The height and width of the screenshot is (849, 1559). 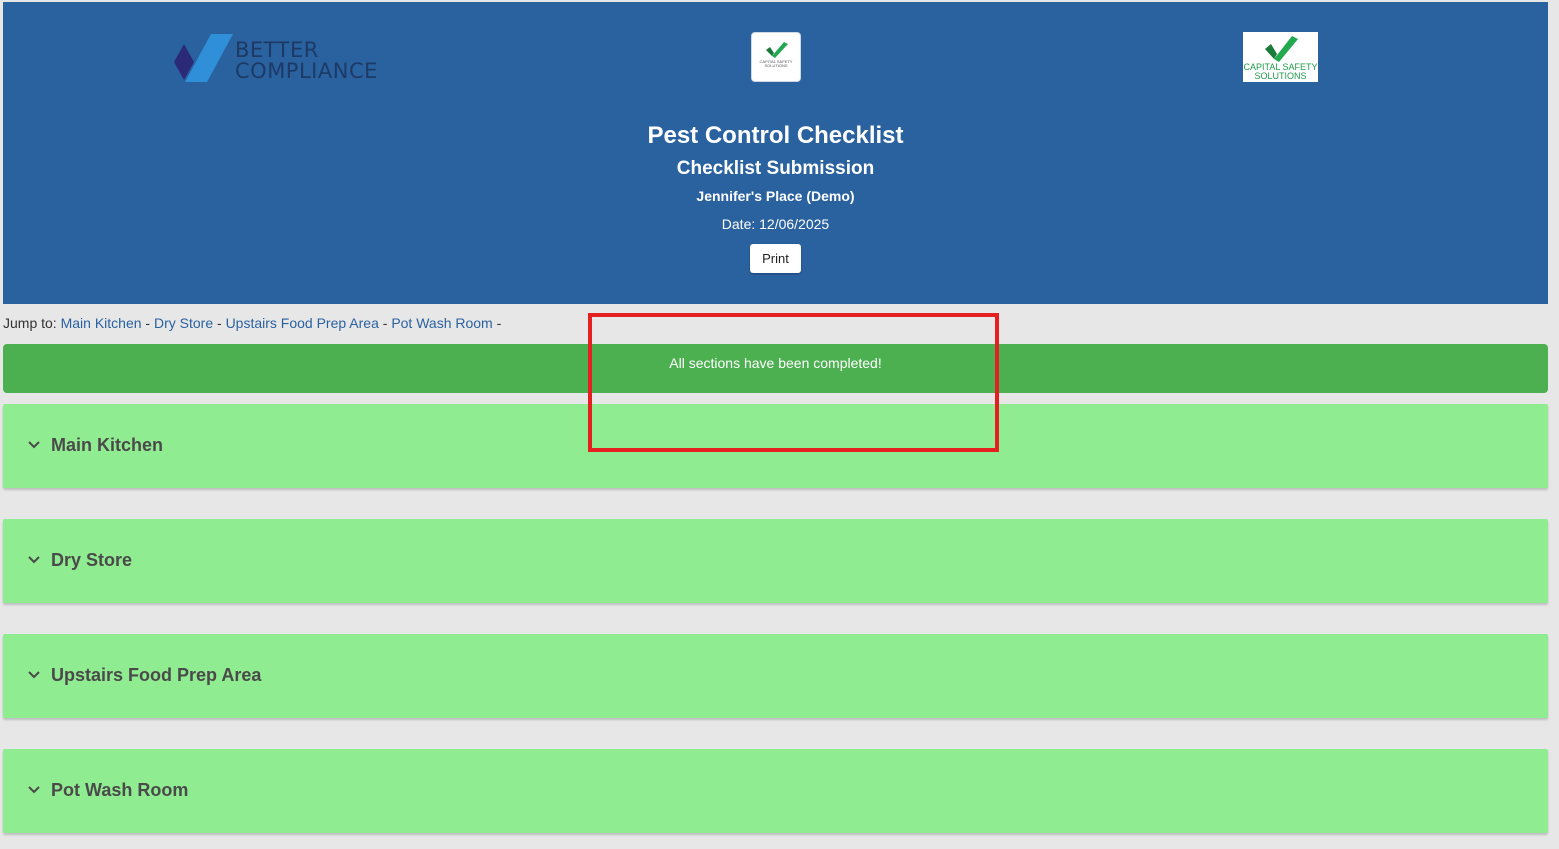 What do you see at coordinates (120, 790) in the screenshot?
I see `section-title: Pot Wash Room` at bounding box center [120, 790].